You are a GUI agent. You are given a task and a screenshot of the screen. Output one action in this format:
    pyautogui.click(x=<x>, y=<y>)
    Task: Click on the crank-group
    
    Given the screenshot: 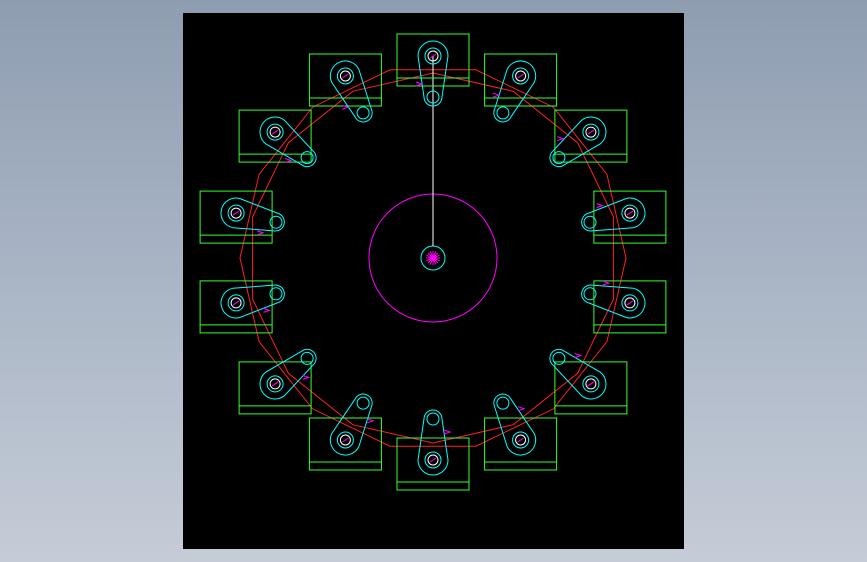 What is the action you would take?
    pyautogui.click(x=433, y=189)
    